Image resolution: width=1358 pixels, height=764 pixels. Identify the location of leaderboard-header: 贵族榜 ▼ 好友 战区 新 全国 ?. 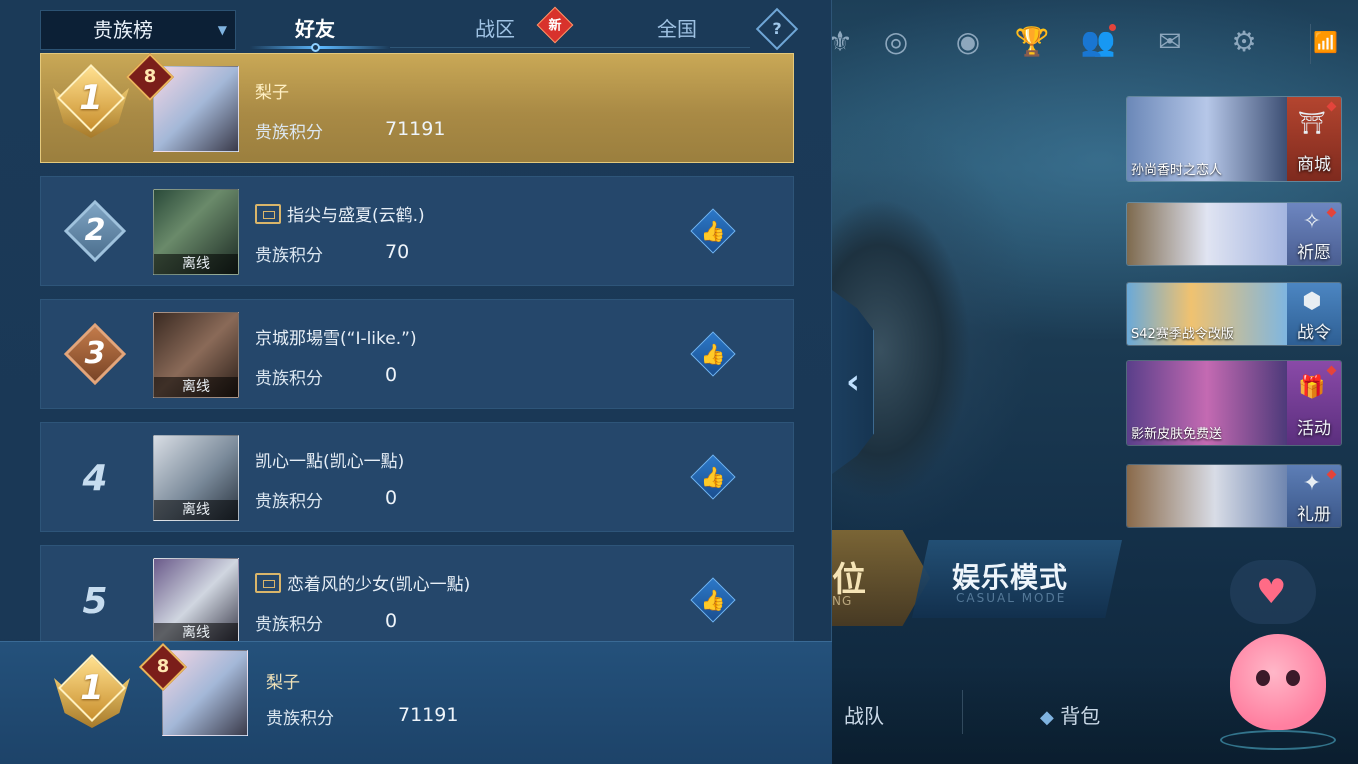
(420, 29).